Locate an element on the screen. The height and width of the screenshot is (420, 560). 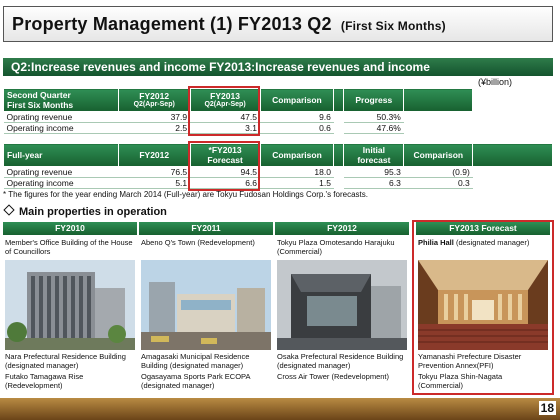
column-header: FY2012 is located at coordinates (342, 228).